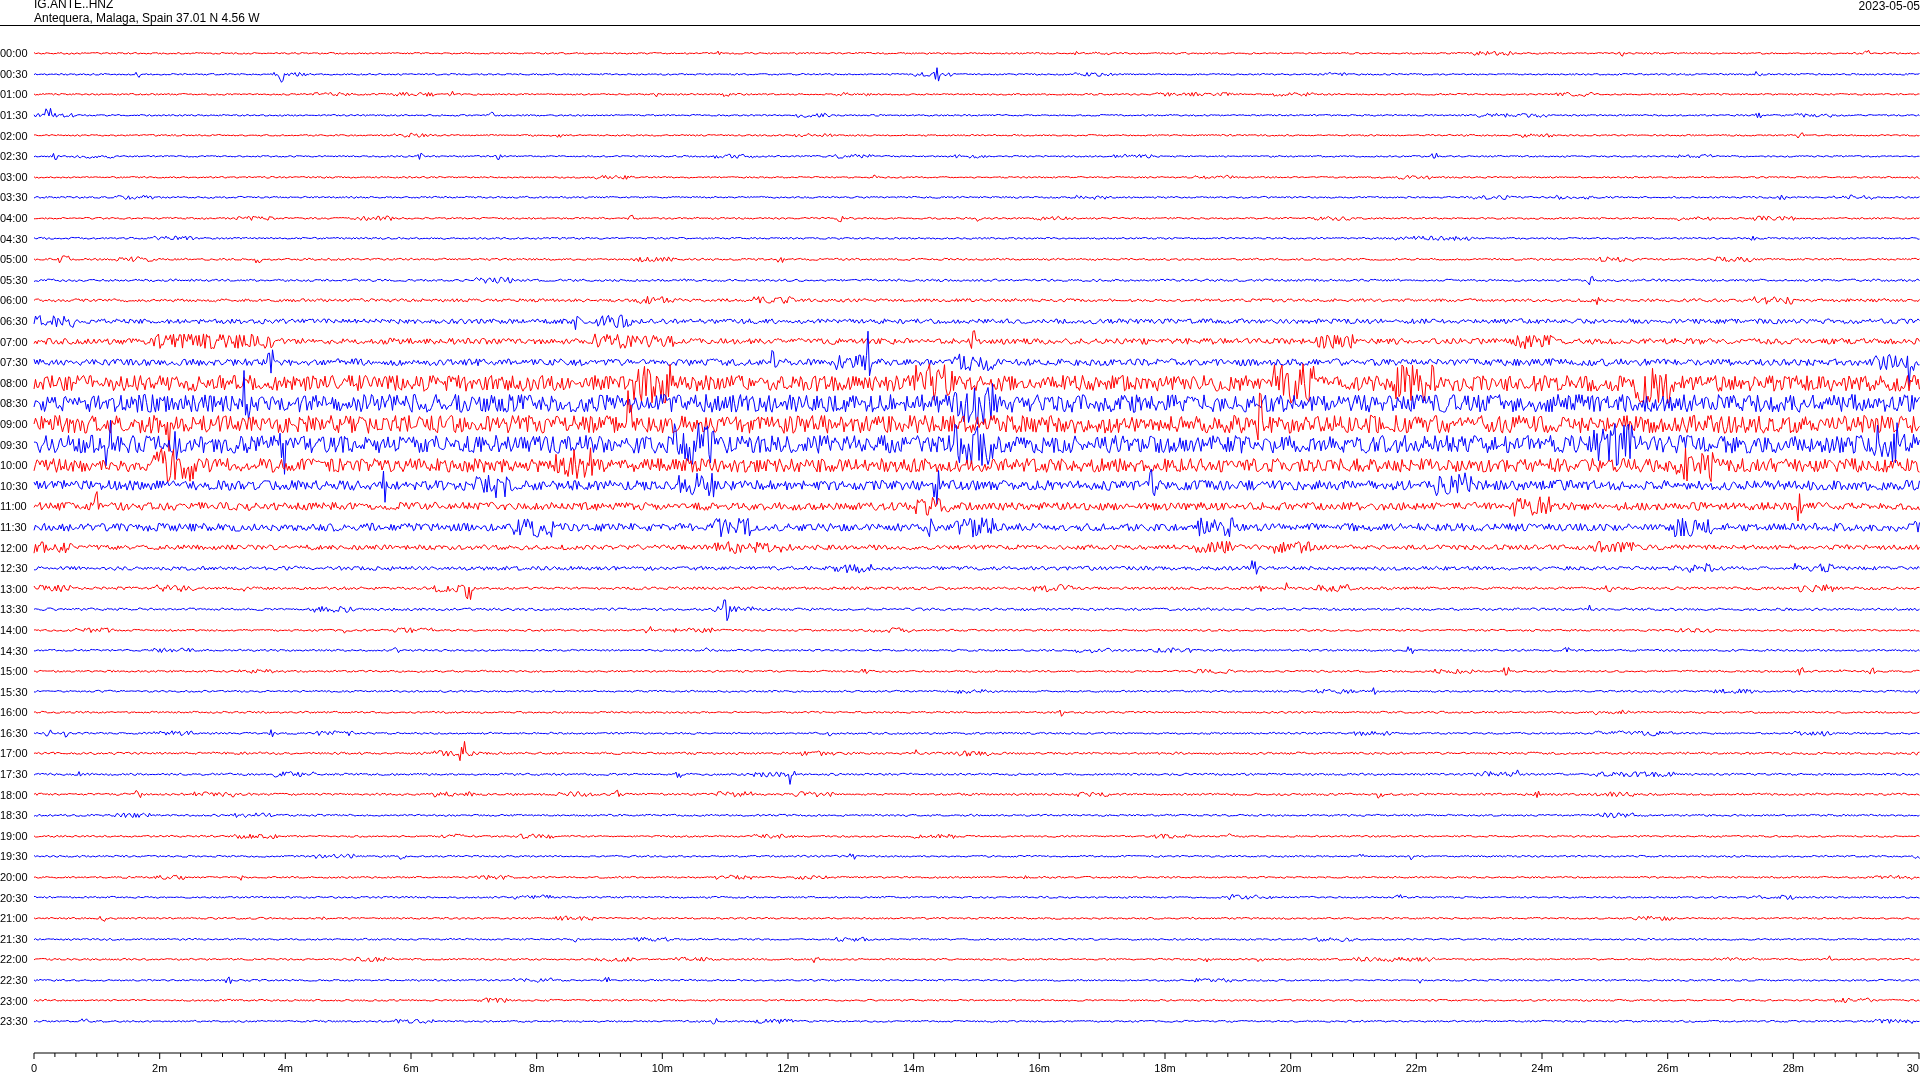 The image size is (1920, 1080). Describe the element at coordinates (14, 485) in the screenshot. I see `time-label: 10:30` at that location.